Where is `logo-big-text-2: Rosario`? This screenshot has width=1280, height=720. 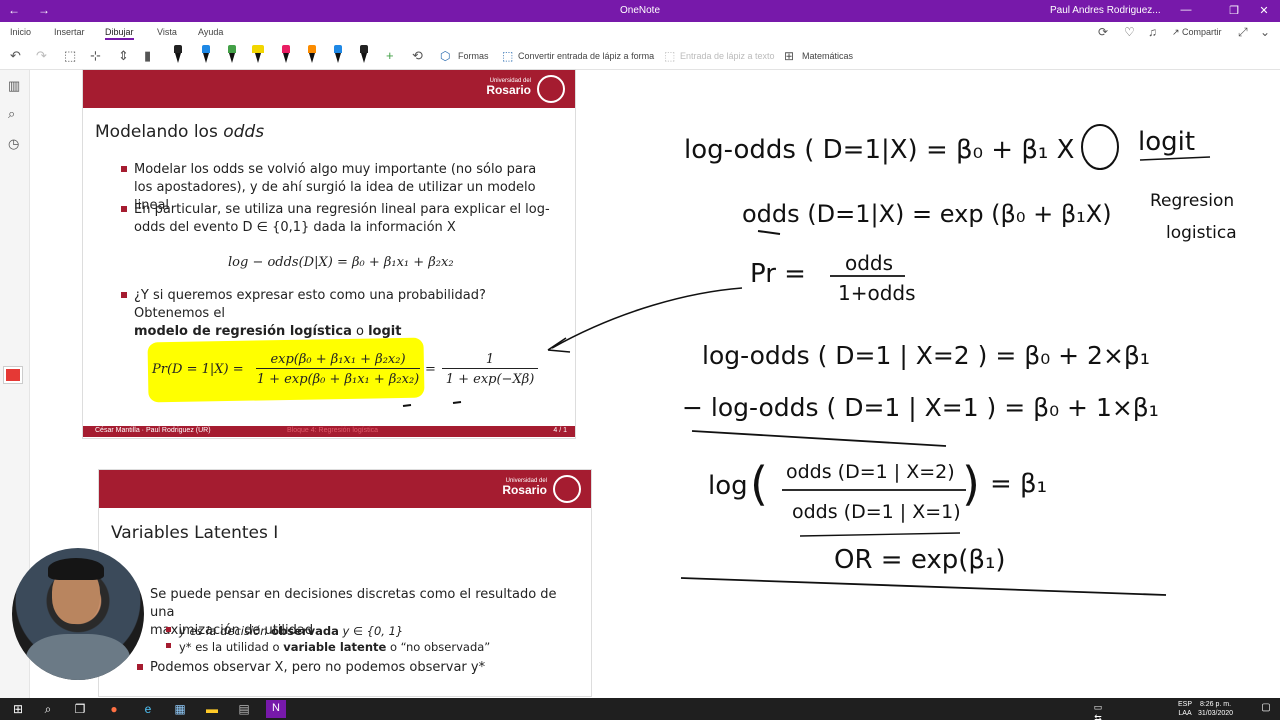 logo-big-text-2: Rosario is located at coordinates (524, 490).